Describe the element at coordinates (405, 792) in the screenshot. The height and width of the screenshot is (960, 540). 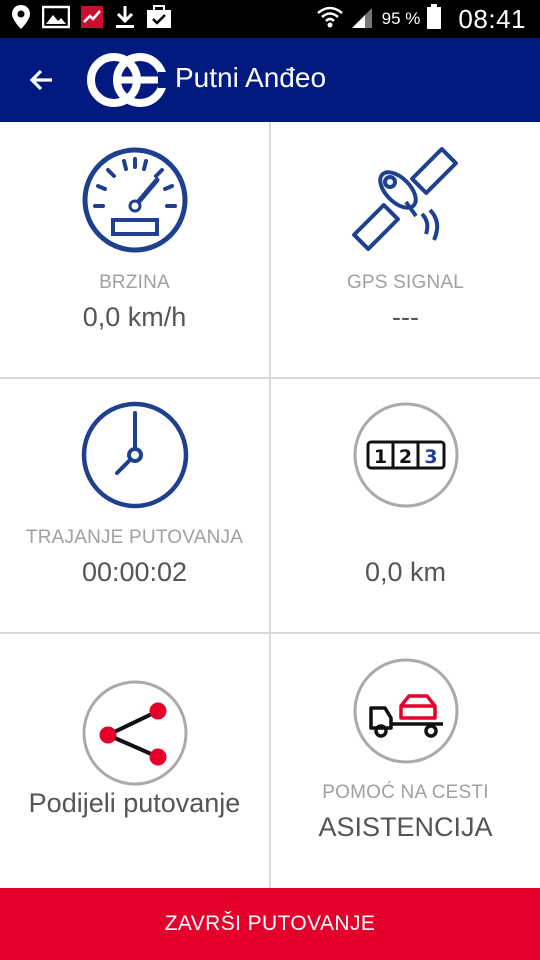
I see `assistance-label: POMOĆ NA CESTI` at that location.